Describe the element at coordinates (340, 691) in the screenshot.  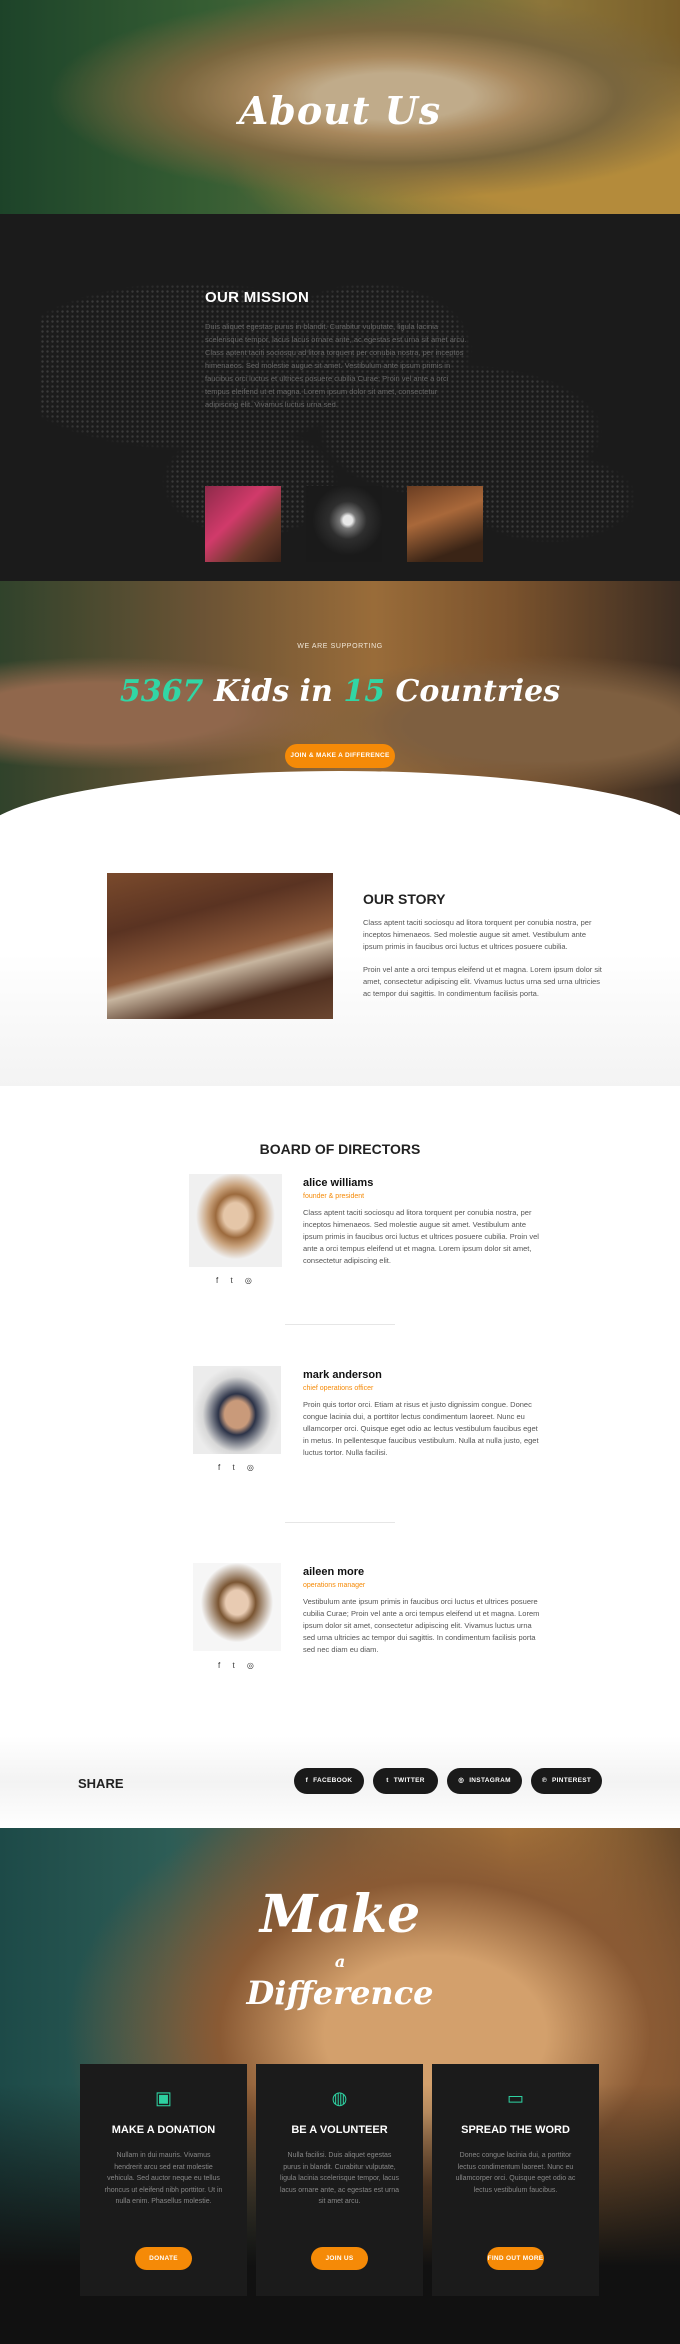
I see `supporting-stats: 5367 Kids in 15 Countries` at that location.